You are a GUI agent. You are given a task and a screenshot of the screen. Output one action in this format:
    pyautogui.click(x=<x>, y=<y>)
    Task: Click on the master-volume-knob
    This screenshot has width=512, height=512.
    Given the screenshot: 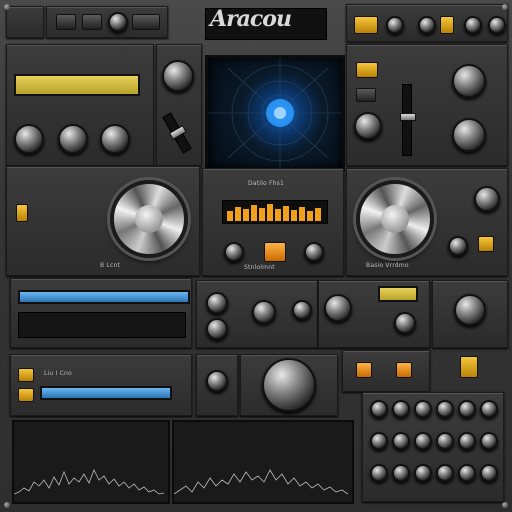 What is the action you would take?
    pyautogui.click(x=289, y=385)
    